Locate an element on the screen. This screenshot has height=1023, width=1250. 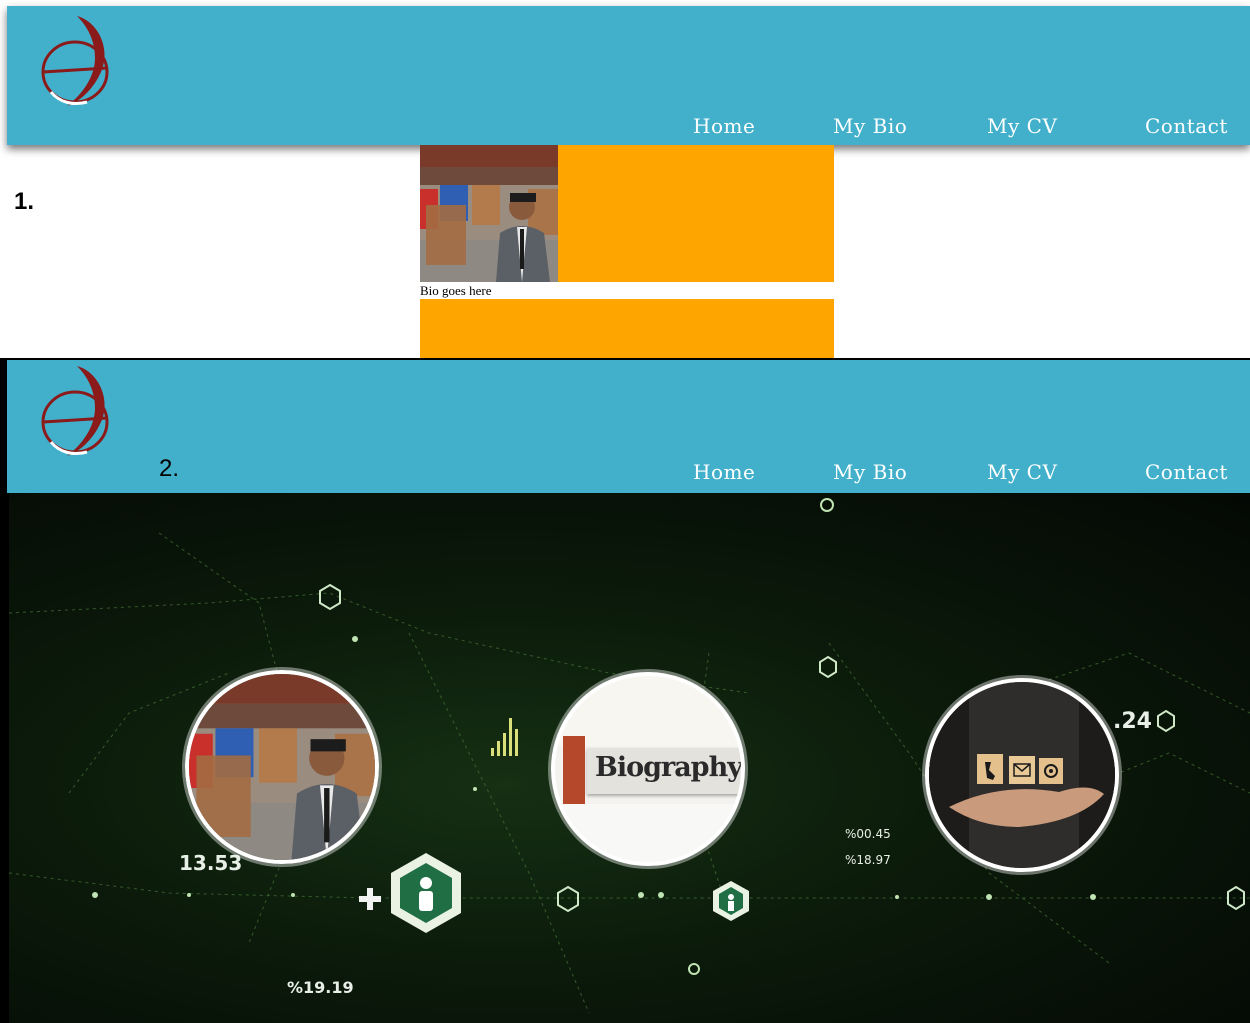
hud-value-1: 13.53 is located at coordinates (211, 863).